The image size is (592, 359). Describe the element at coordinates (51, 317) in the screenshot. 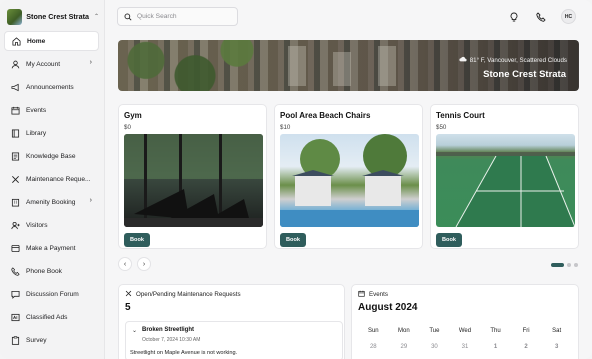

I see `sidebar-item-classified-ads: Classified Ads` at that location.